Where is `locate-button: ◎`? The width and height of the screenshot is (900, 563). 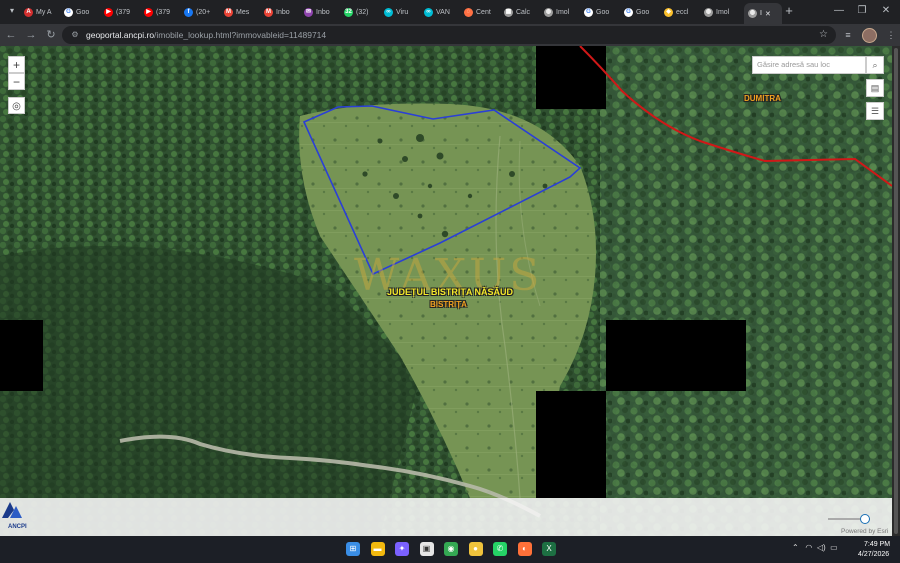
locate-button: ◎ is located at coordinates (16, 105).